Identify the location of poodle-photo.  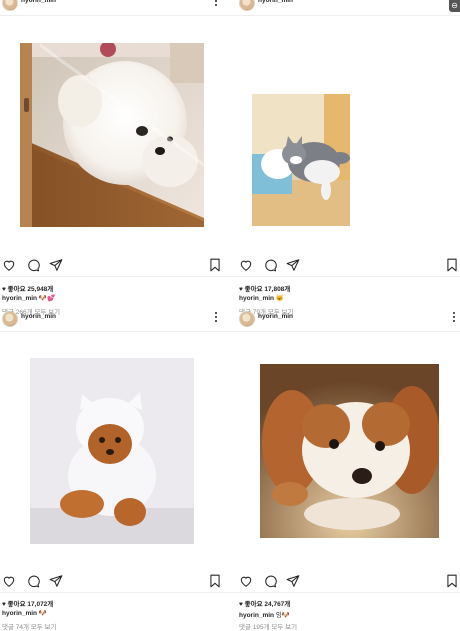
(112, 451).